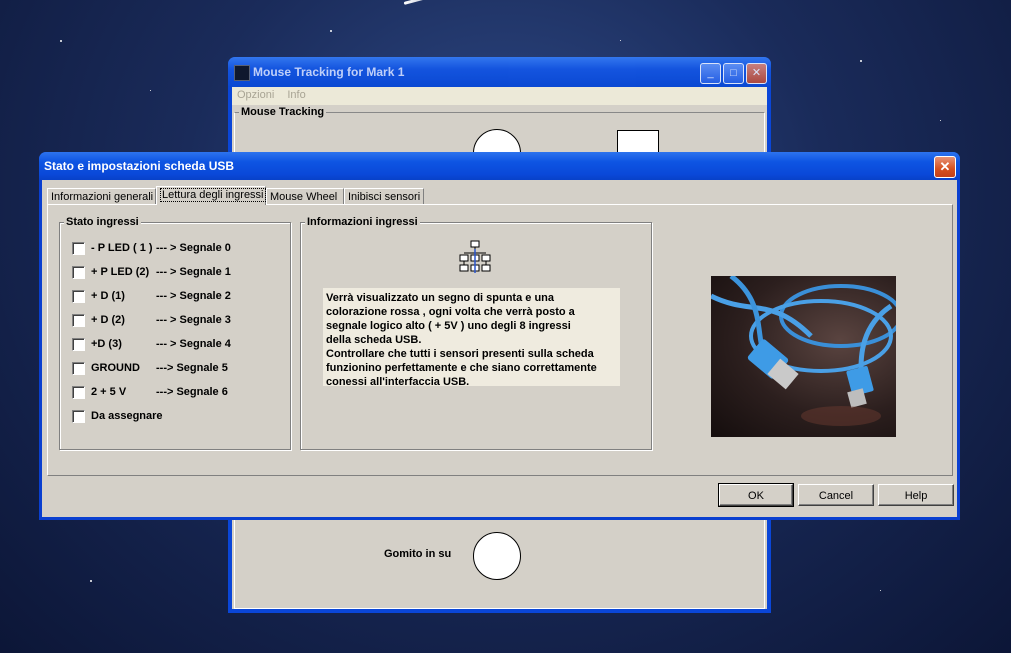  Describe the element at coordinates (836, 495) in the screenshot. I see `cancel-button: Cancel` at that location.